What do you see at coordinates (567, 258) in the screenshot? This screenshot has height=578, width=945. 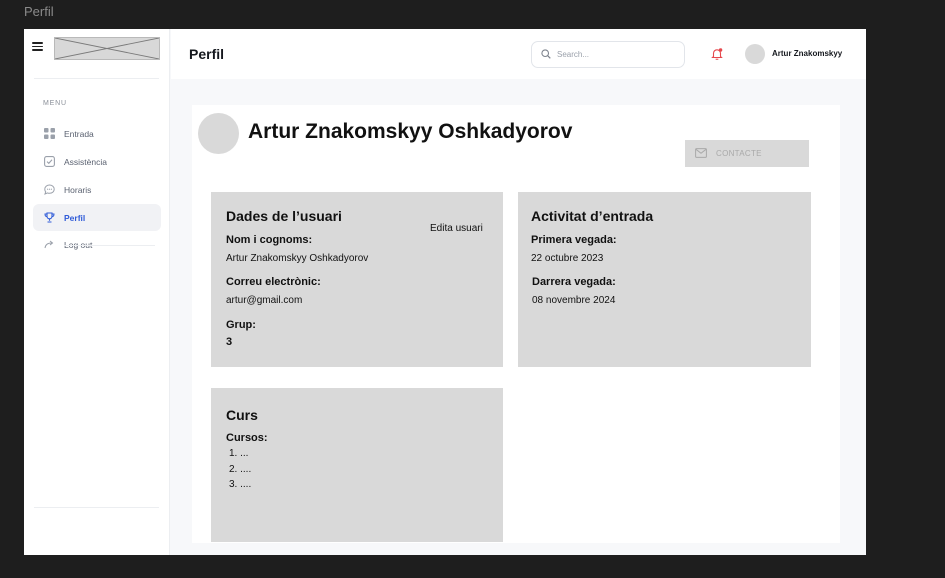 I see `first-login-value: 22 octubre 2023` at bounding box center [567, 258].